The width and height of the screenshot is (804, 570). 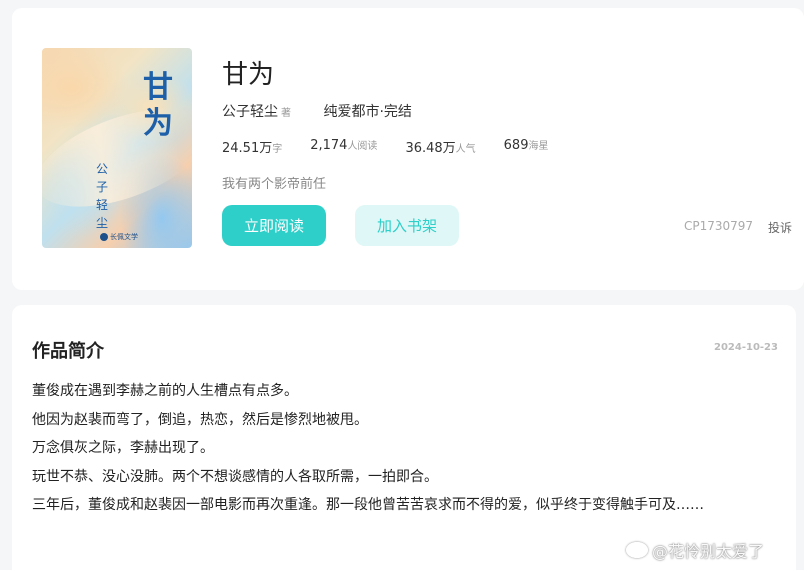 I want to click on book-meta: 公子轻尘著 纯爱都市·完结, so click(x=317, y=111).